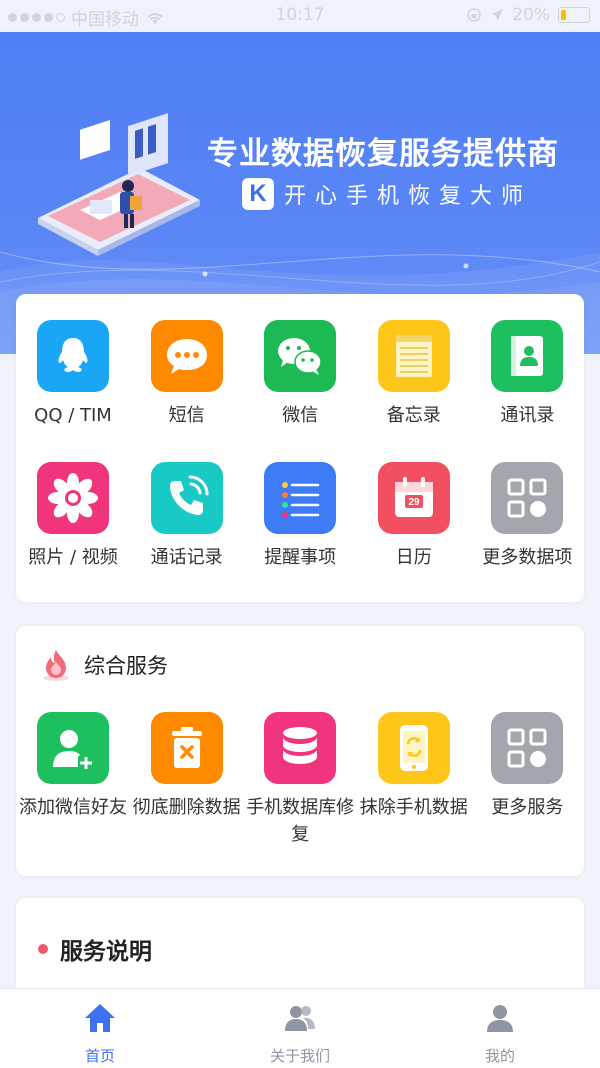  I want to click on status-bar: 中国移动 10:17 20%, so click(300, 16).